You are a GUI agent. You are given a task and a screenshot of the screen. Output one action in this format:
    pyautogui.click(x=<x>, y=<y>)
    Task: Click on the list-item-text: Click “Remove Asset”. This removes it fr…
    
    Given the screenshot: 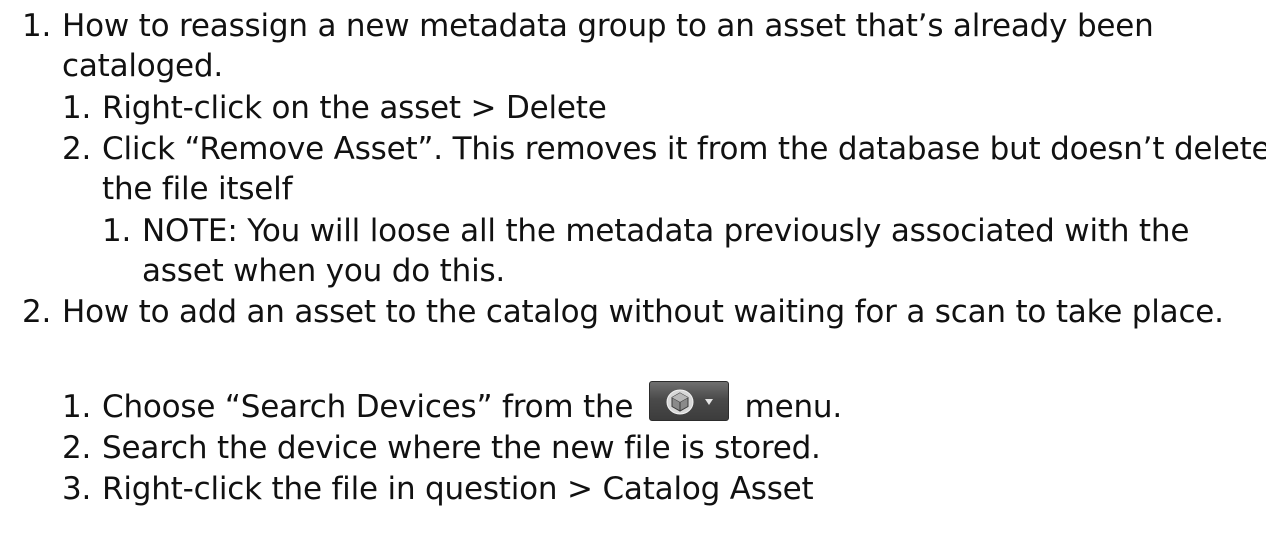 What is the action you would take?
    pyautogui.click(x=684, y=169)
    